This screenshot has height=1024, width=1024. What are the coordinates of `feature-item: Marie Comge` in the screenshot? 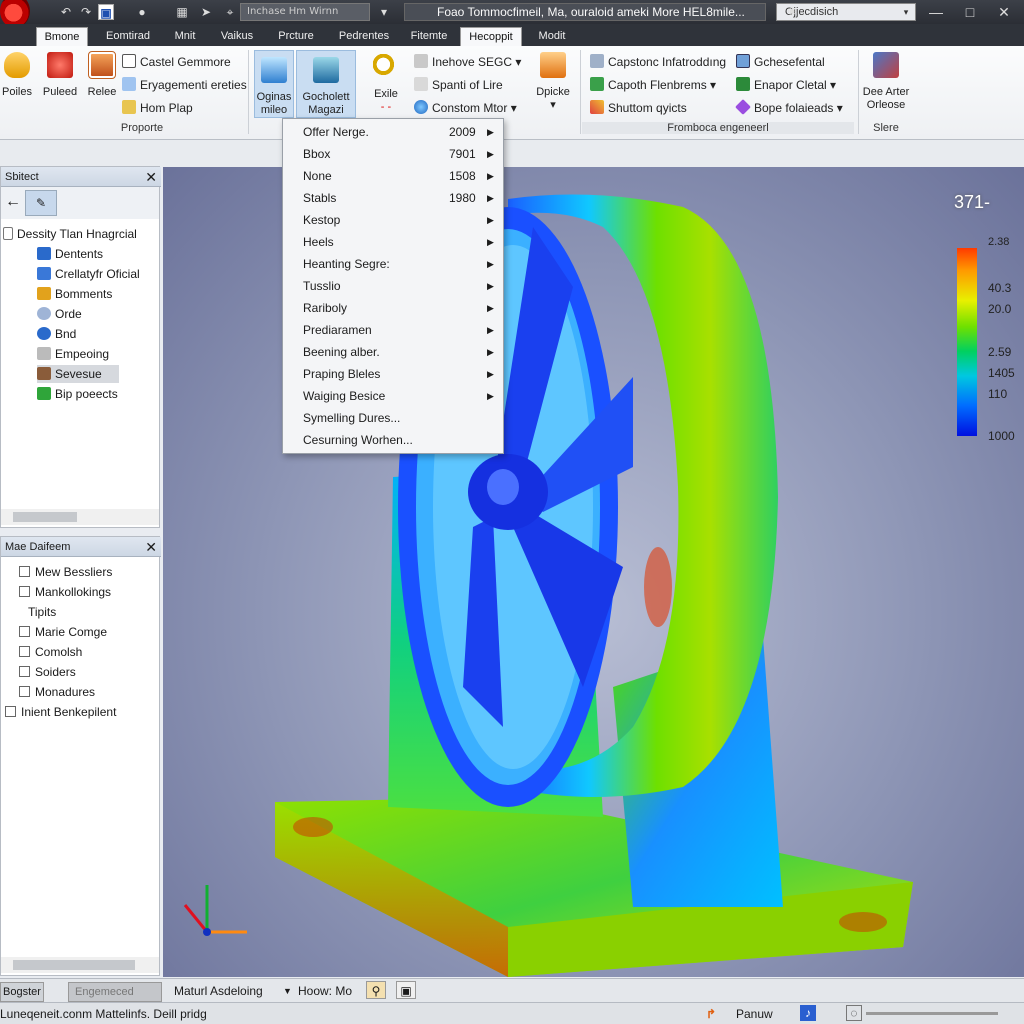 It's located at (63, 632).